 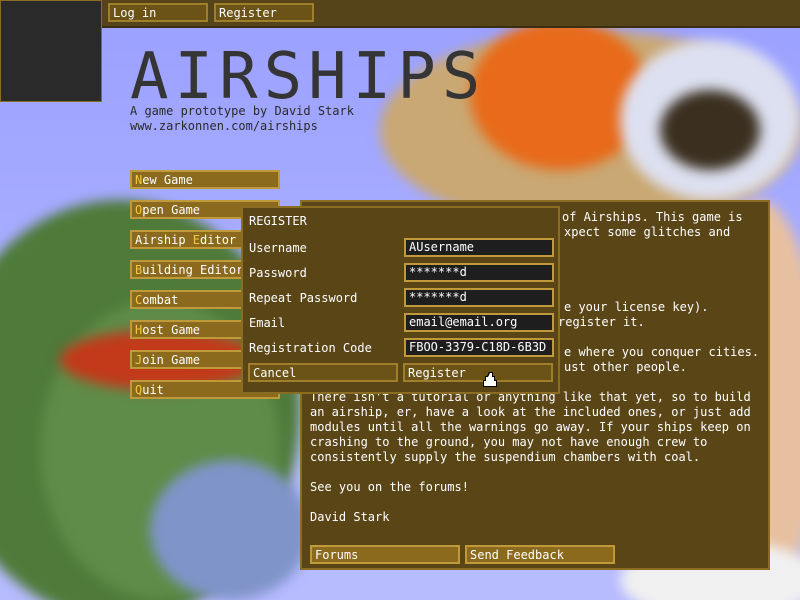 What do you see at coordinates (242, 111) in the screenshot?
I see `game-subtitle: A game prototype by David Stark` at bounding box center [242, 111].